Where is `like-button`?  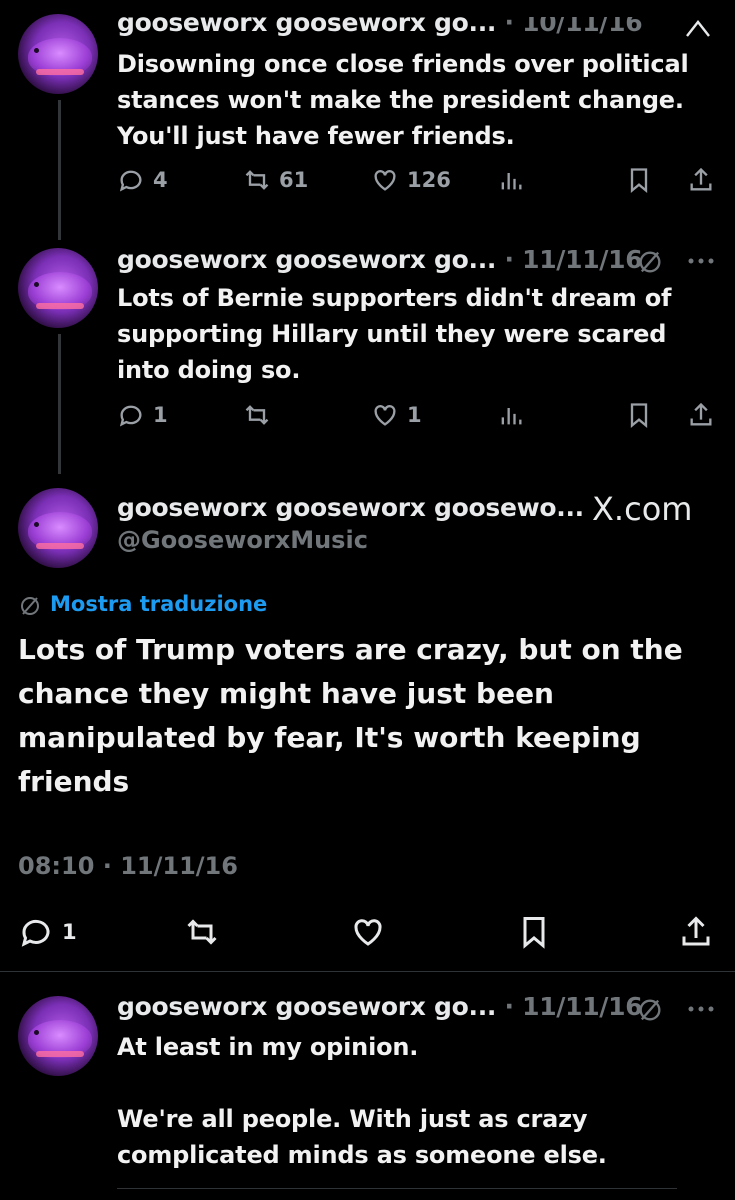 like-button is located at coordinates (368, 932).